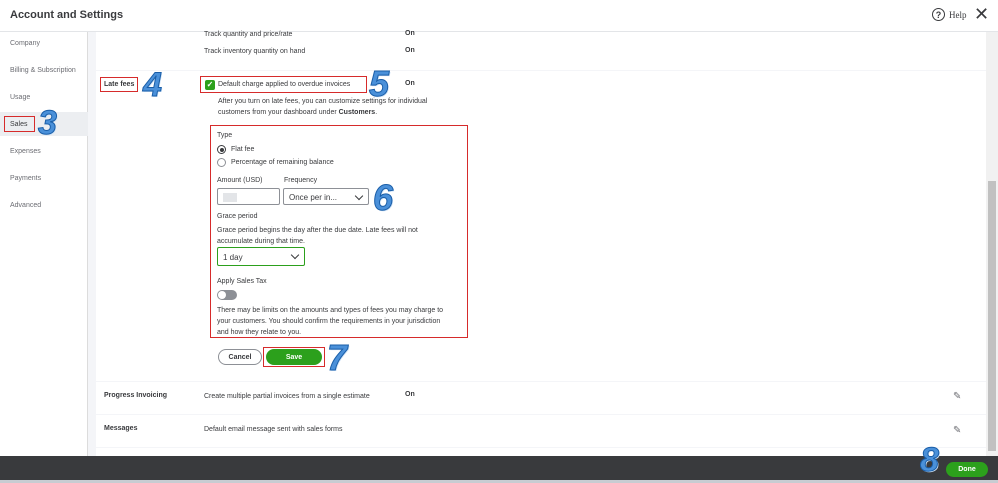 This screenshot has width=998, height=483. Describe the element at coordinates (67, 15) in the screenshot. I see `dialog-title: Account and Settings` at that location.